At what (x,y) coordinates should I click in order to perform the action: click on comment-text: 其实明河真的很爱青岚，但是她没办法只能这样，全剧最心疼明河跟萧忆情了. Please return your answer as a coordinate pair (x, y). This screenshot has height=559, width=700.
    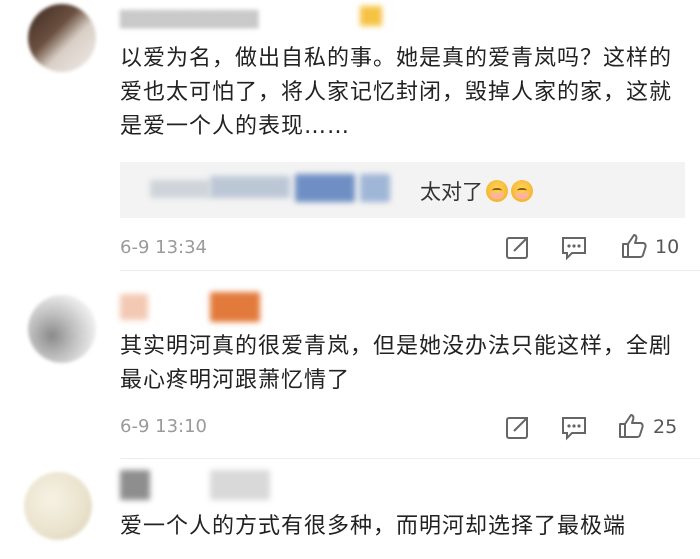
    Looking at the image, I should click on (396, 363).